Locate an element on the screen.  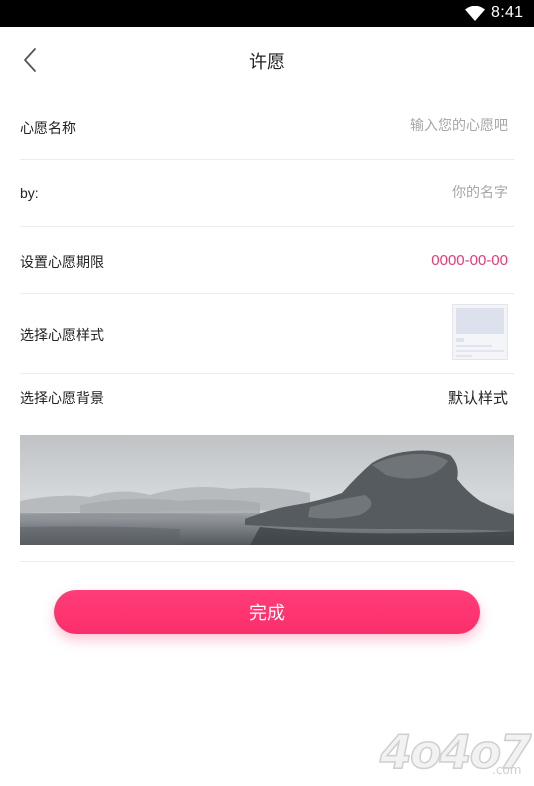
wish-name-label: 心愿名称 is located at coordinates (48, 129).